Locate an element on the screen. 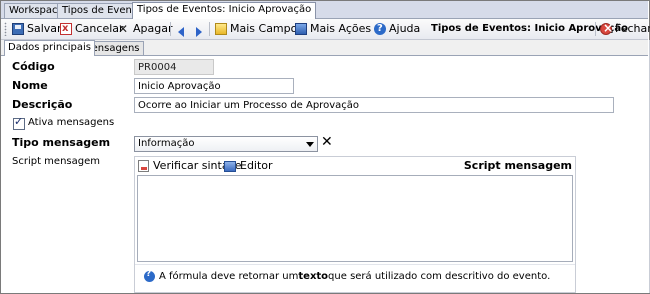 This screenshot has height=294, width=650. record-title: Tipos de Eventos: Inicio Aprovação is located at coordinates (529, 28).